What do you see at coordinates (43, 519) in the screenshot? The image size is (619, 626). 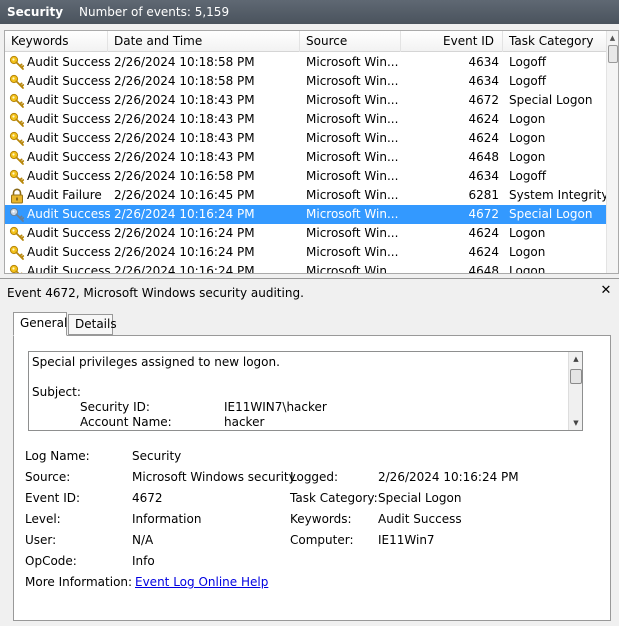 I see `level-label: Level:` at bounding box center [43, 519].